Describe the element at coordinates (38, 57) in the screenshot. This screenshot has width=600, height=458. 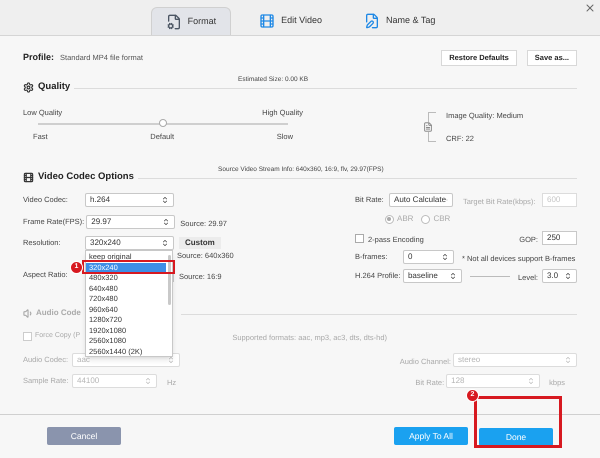
I see `profile-label: Profile:` at that location.